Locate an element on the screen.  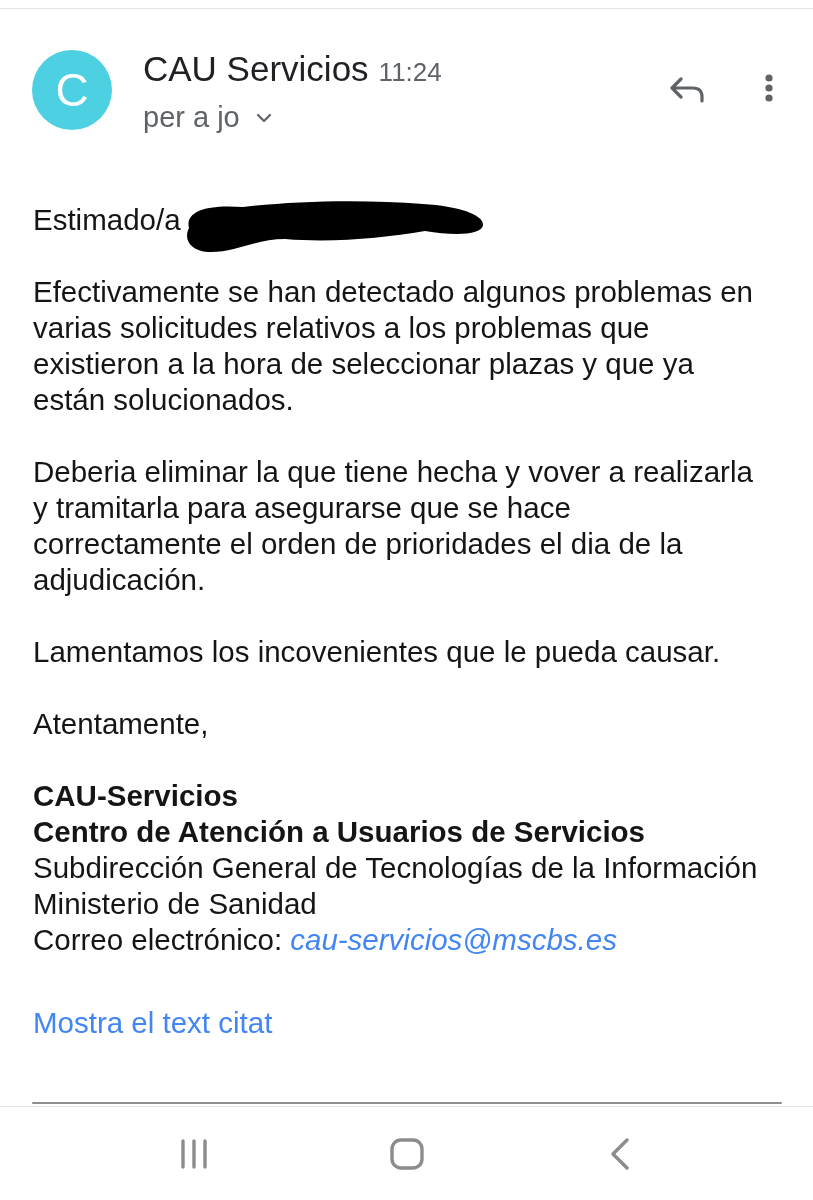
received-time: 11:24 is located at coordinates (410, 72).